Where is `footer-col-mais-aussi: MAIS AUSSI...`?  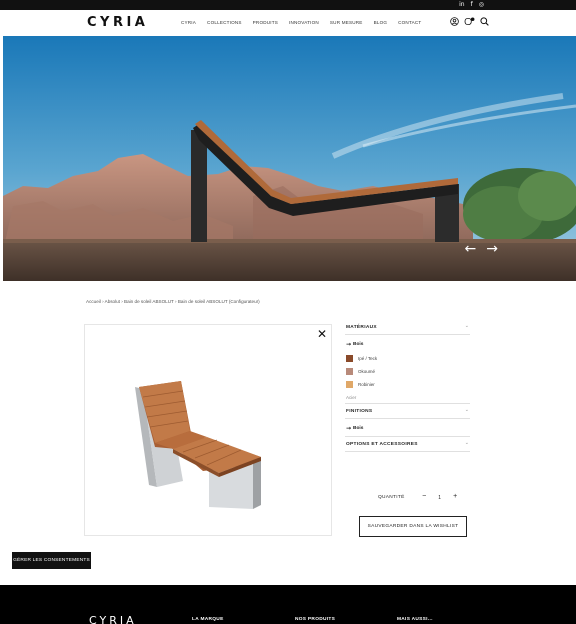
footer-col-mais-aussi: MAIS AUSSI... is located at coordinates (415, 619).